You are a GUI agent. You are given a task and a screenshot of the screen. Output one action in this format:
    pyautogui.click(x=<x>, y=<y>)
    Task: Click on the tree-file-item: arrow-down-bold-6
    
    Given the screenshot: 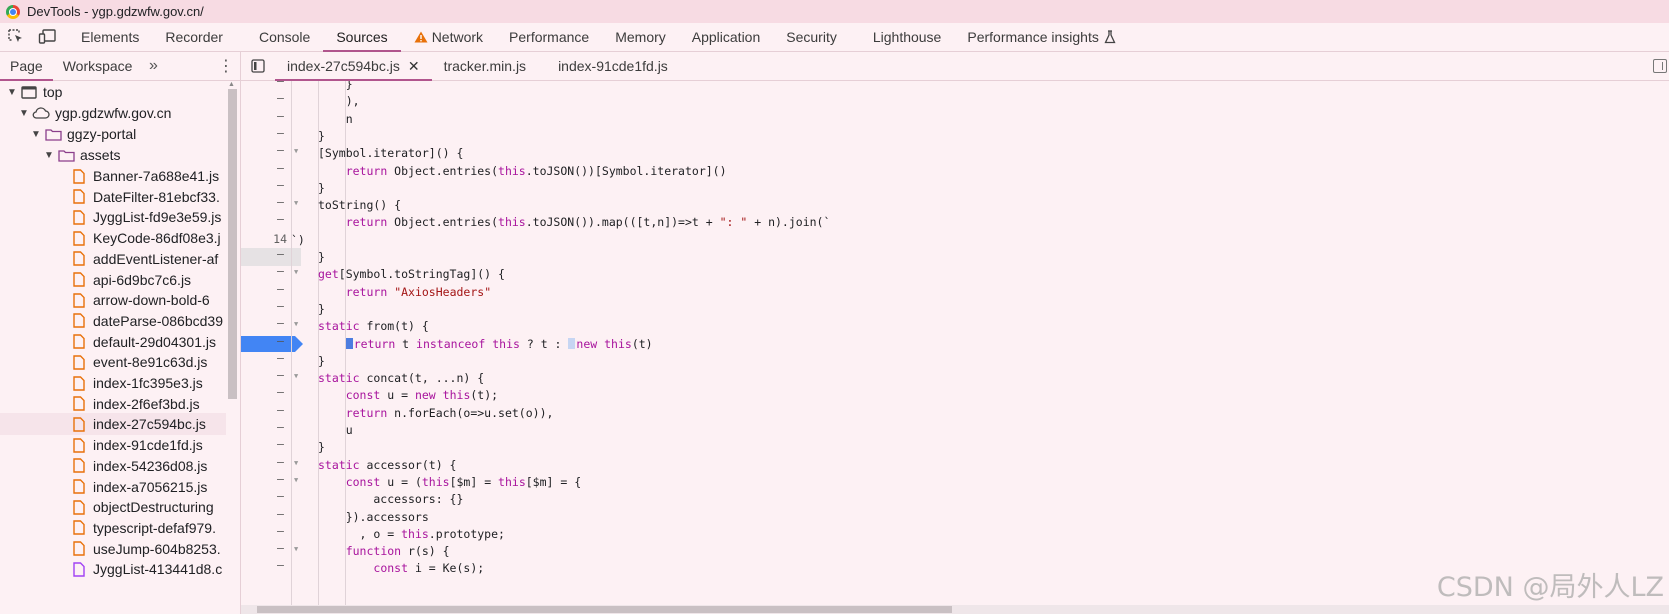 What is the action you would take?
    pyautogui.click(x=113, y=300)
    